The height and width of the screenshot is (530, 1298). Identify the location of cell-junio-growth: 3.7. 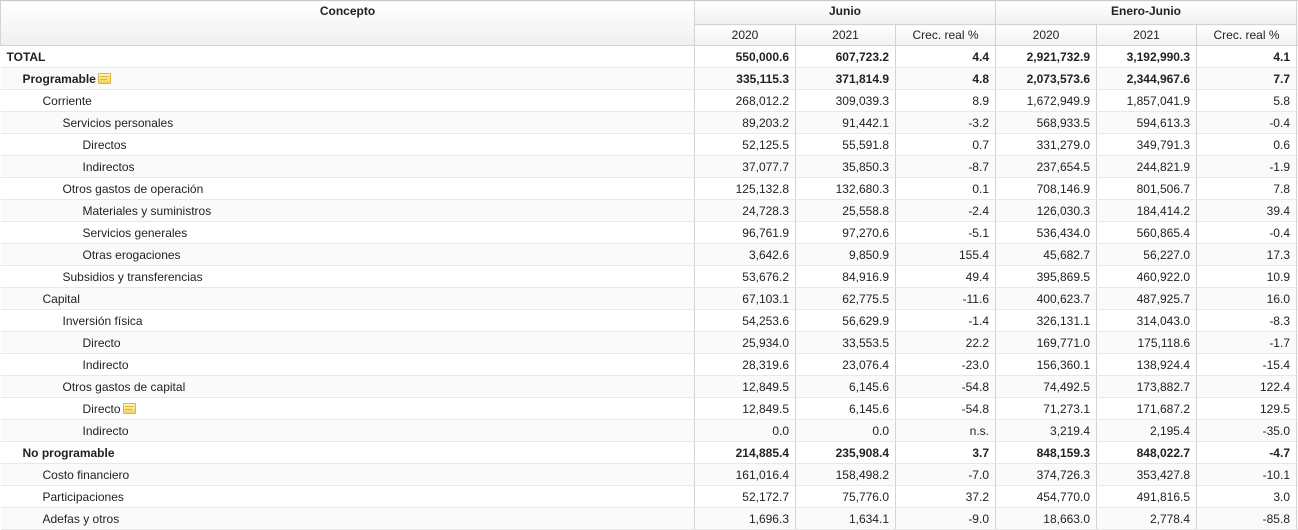
(946, 453).